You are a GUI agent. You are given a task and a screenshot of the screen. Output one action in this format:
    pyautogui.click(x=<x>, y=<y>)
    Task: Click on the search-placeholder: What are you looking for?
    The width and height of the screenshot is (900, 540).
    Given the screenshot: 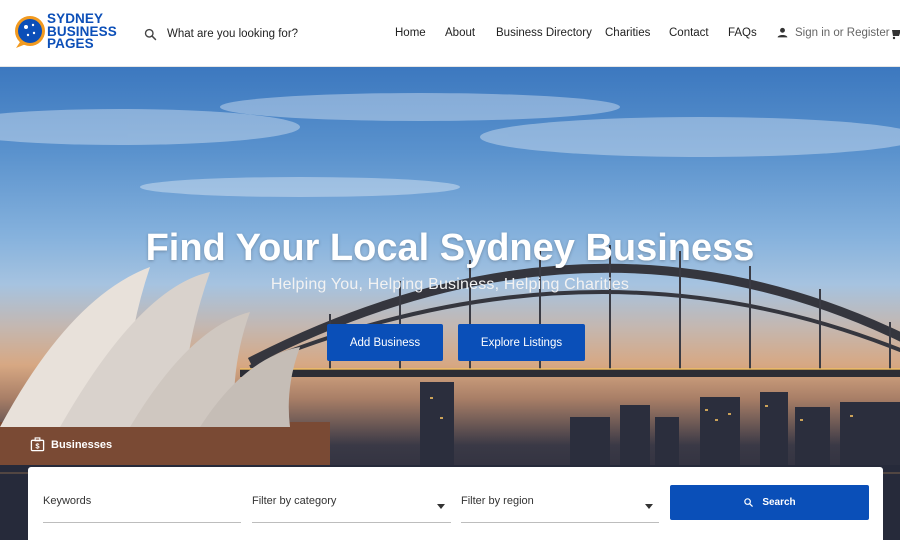 What is the action you would take?
    pyautogui.click(x=233, y=34)
    